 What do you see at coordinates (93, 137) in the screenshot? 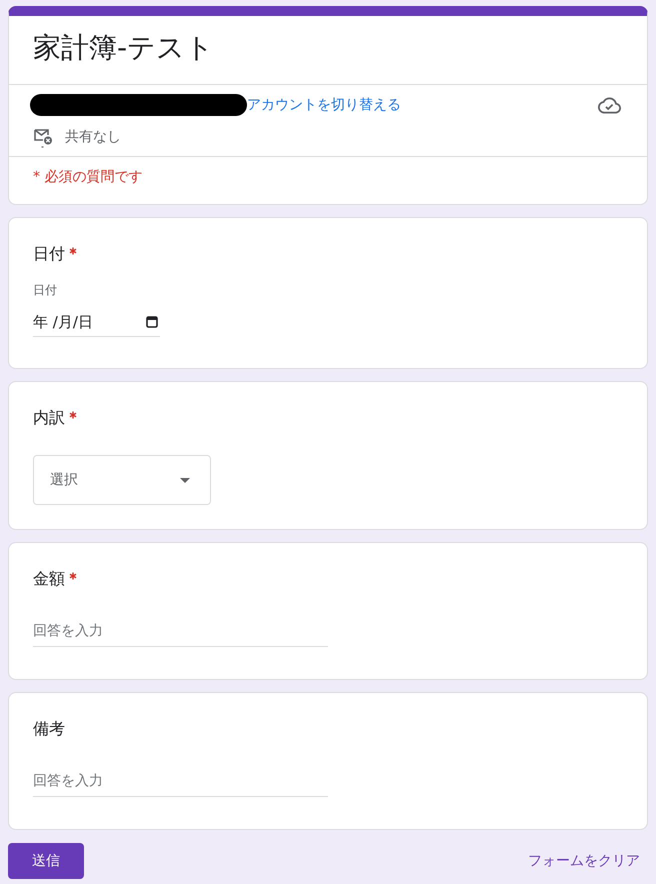
I see `sharing-status: 共有なし` at bounding box center [93, 137].